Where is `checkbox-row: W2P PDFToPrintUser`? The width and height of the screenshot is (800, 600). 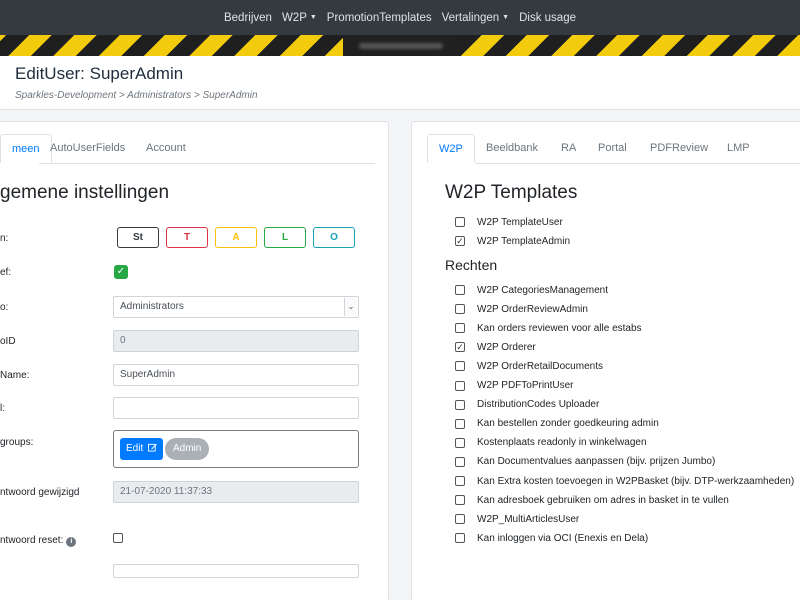 checkbox-row: W2P PDFToPrintUser is located at coordinates (514, 386).